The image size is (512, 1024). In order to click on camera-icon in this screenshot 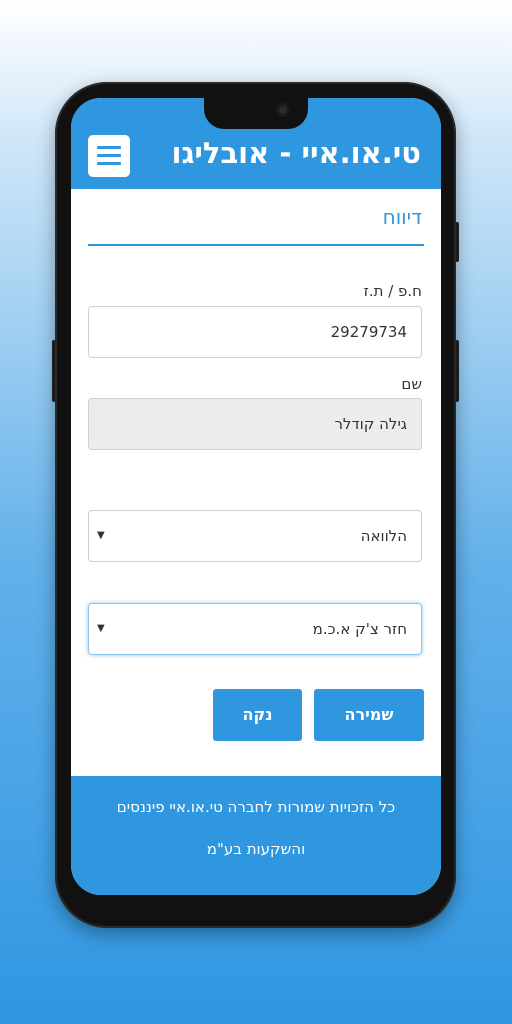, I will do `click(283, 110)`.